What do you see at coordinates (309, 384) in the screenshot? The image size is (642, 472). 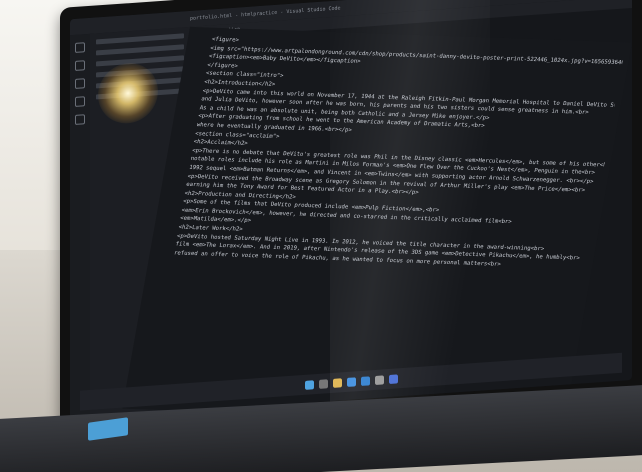 I see `start-icon` at bounding box center [309, 384].